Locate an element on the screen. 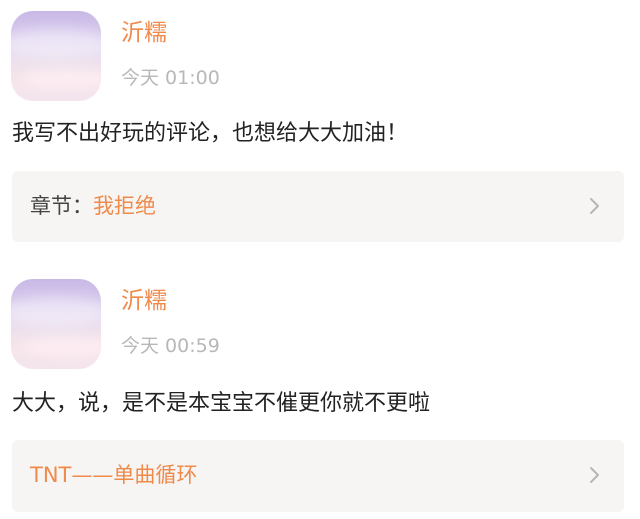 Image resolution: width=640 pixels, height=519 pixels. chapter-link-card: 章节：我拒绝 is located at coordinates (318, 206).